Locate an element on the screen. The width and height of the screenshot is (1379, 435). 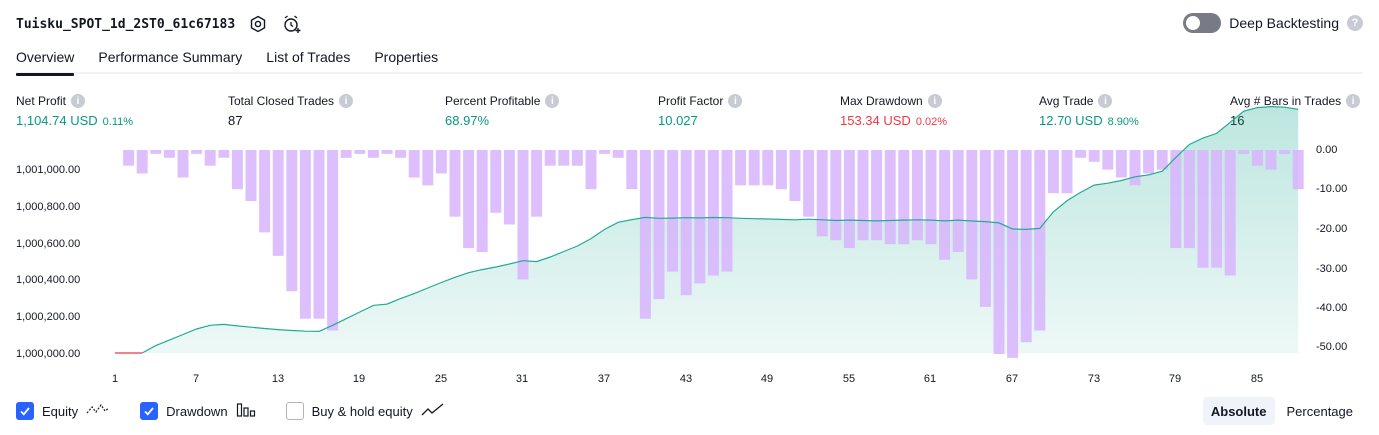
percentage-button: Percentage is located at coordinates (1320, 411).